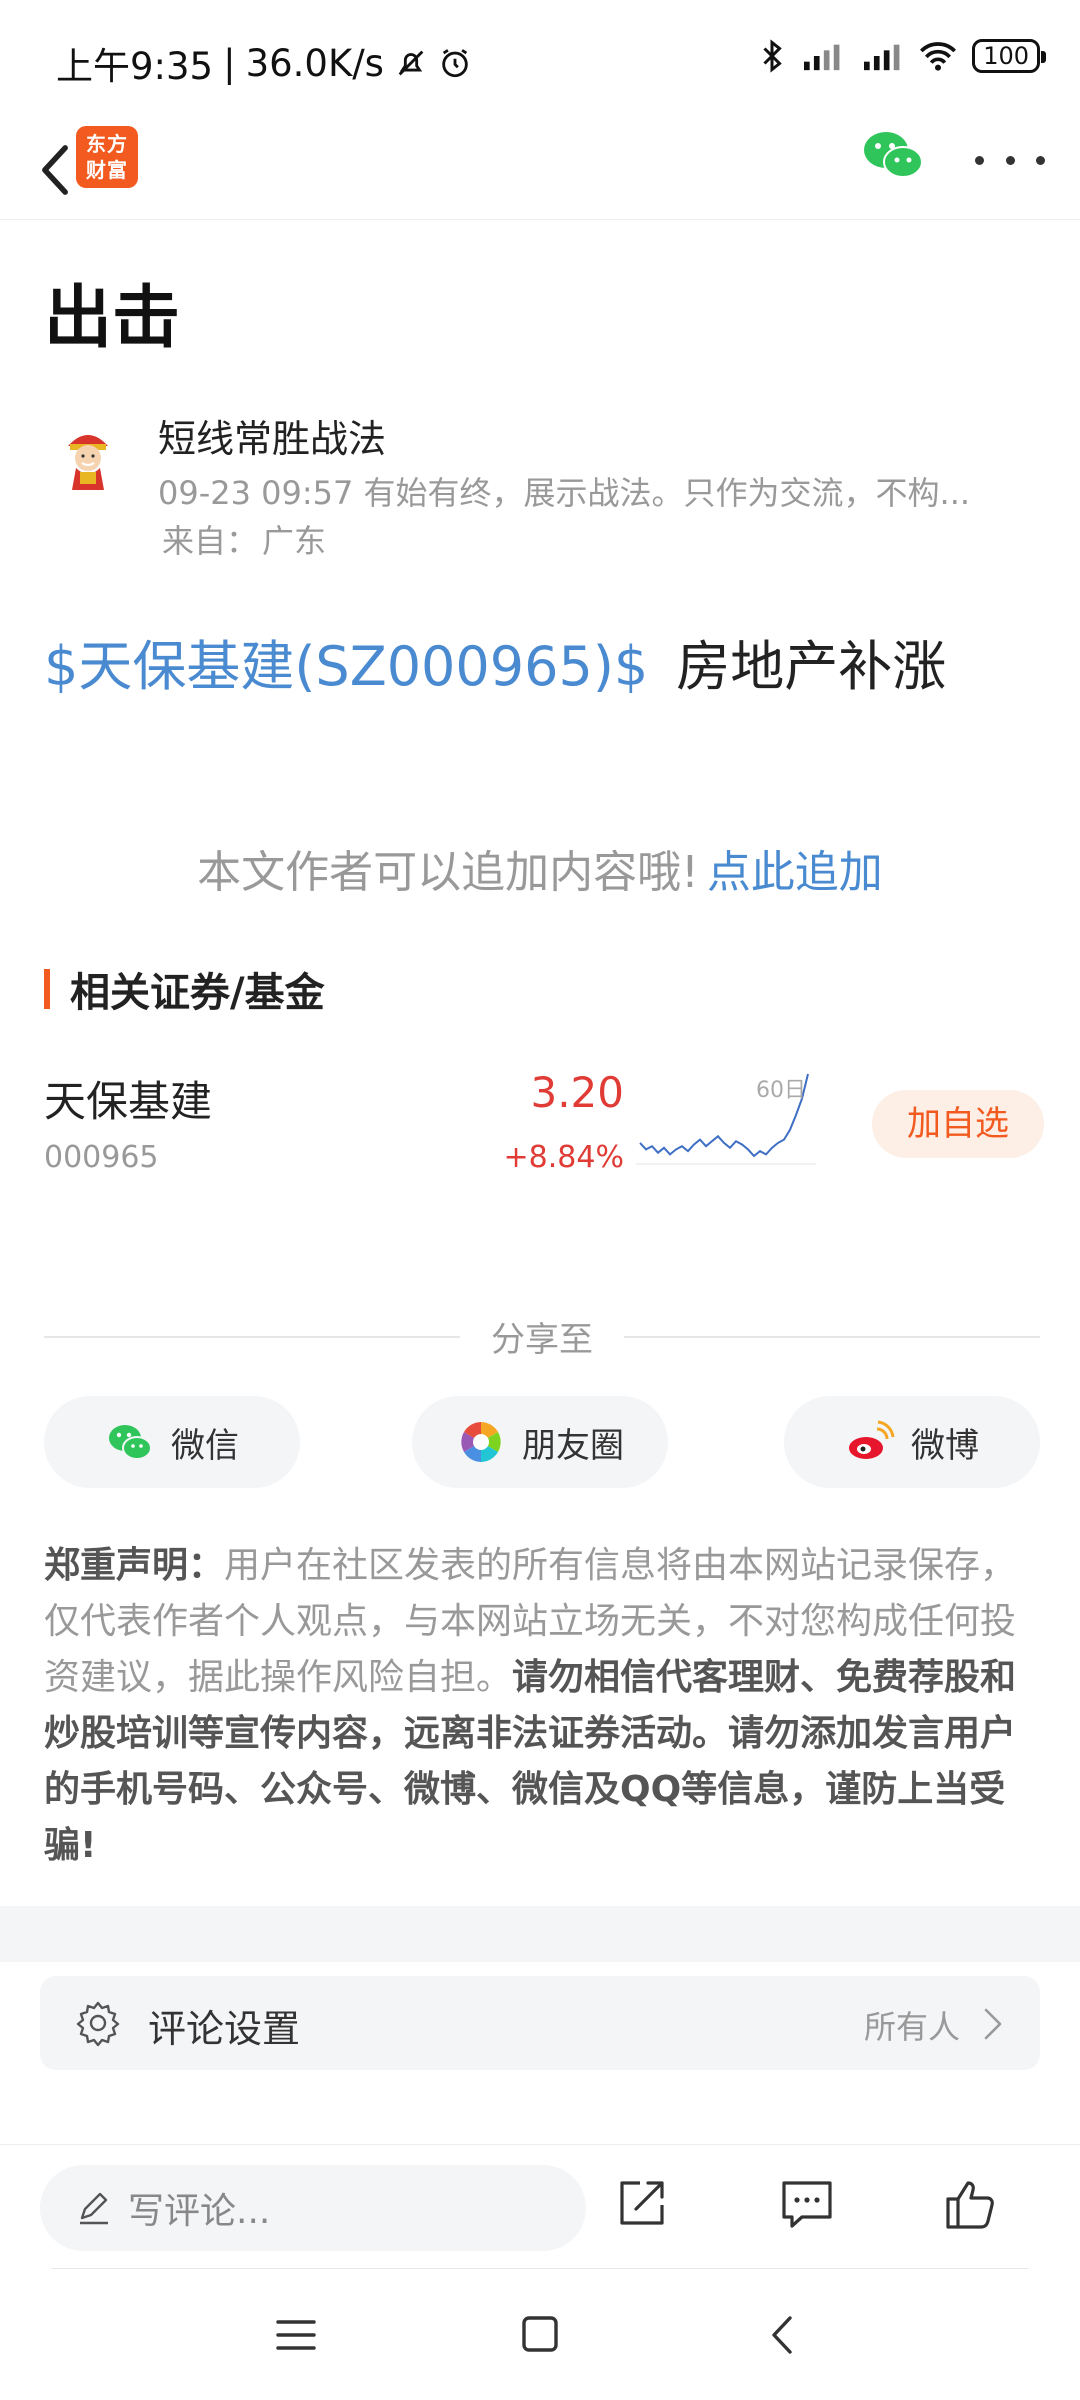 This screenshot has width=1080, height=2400. I want to click on system-navigation, so click(540, 2335).